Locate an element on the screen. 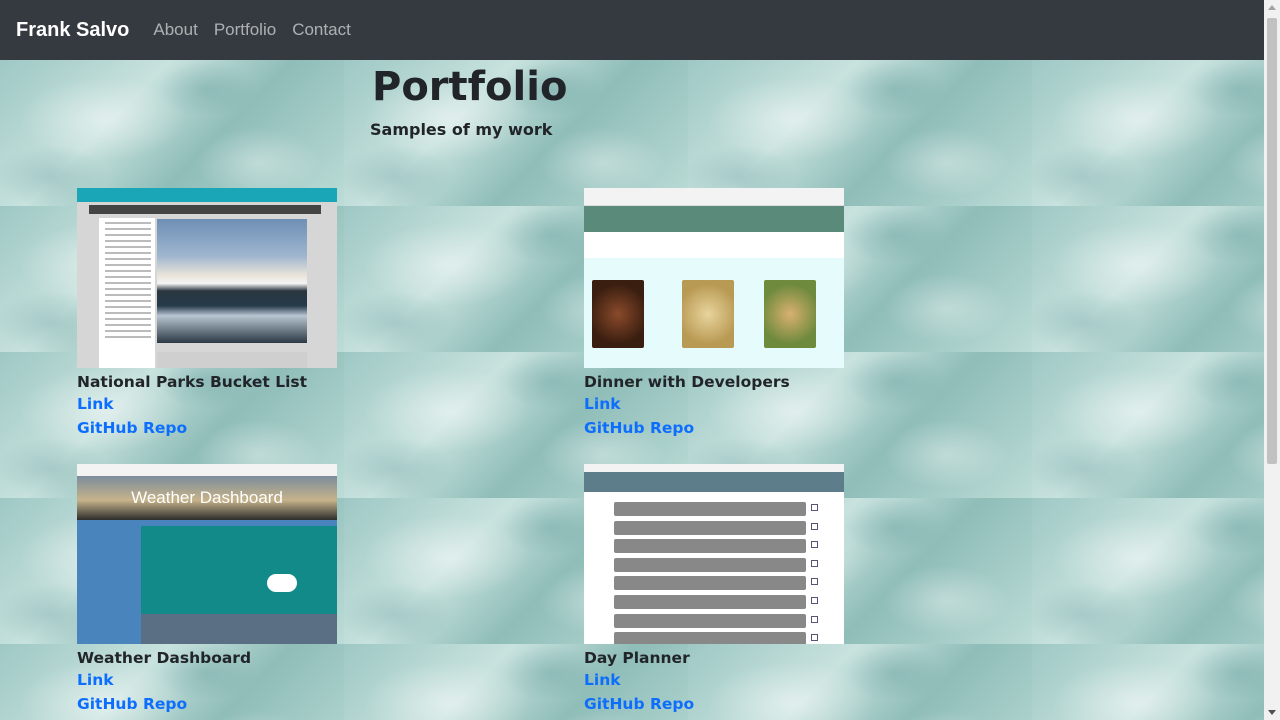  nav-link-about: About is located at coordinates (175, 30).